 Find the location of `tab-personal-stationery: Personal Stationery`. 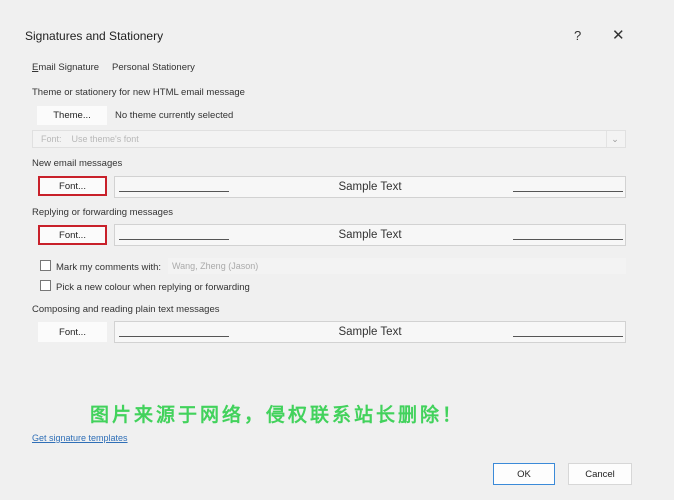

tab-personal-stationery: Personal Stationery is located at coordinates (153, 67).